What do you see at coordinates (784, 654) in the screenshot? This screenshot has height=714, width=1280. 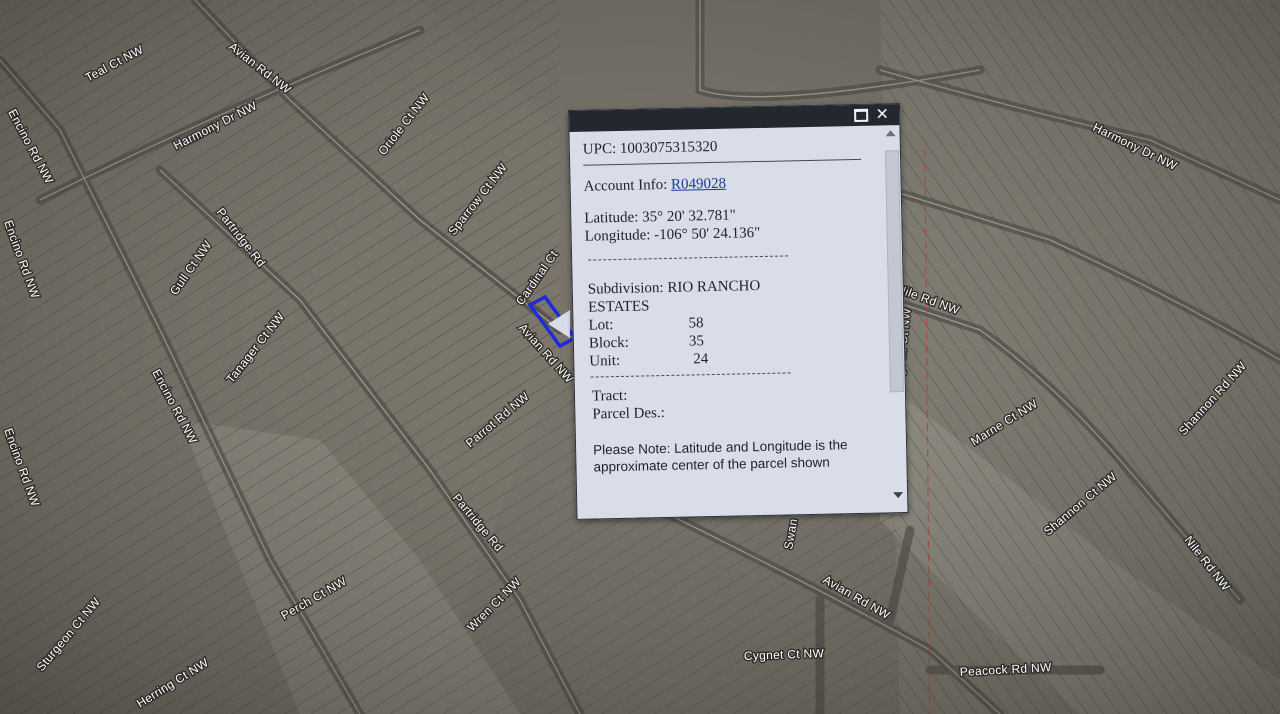 I see `road-label: Cygnet Ct NW` at bounding box center [784, 654].